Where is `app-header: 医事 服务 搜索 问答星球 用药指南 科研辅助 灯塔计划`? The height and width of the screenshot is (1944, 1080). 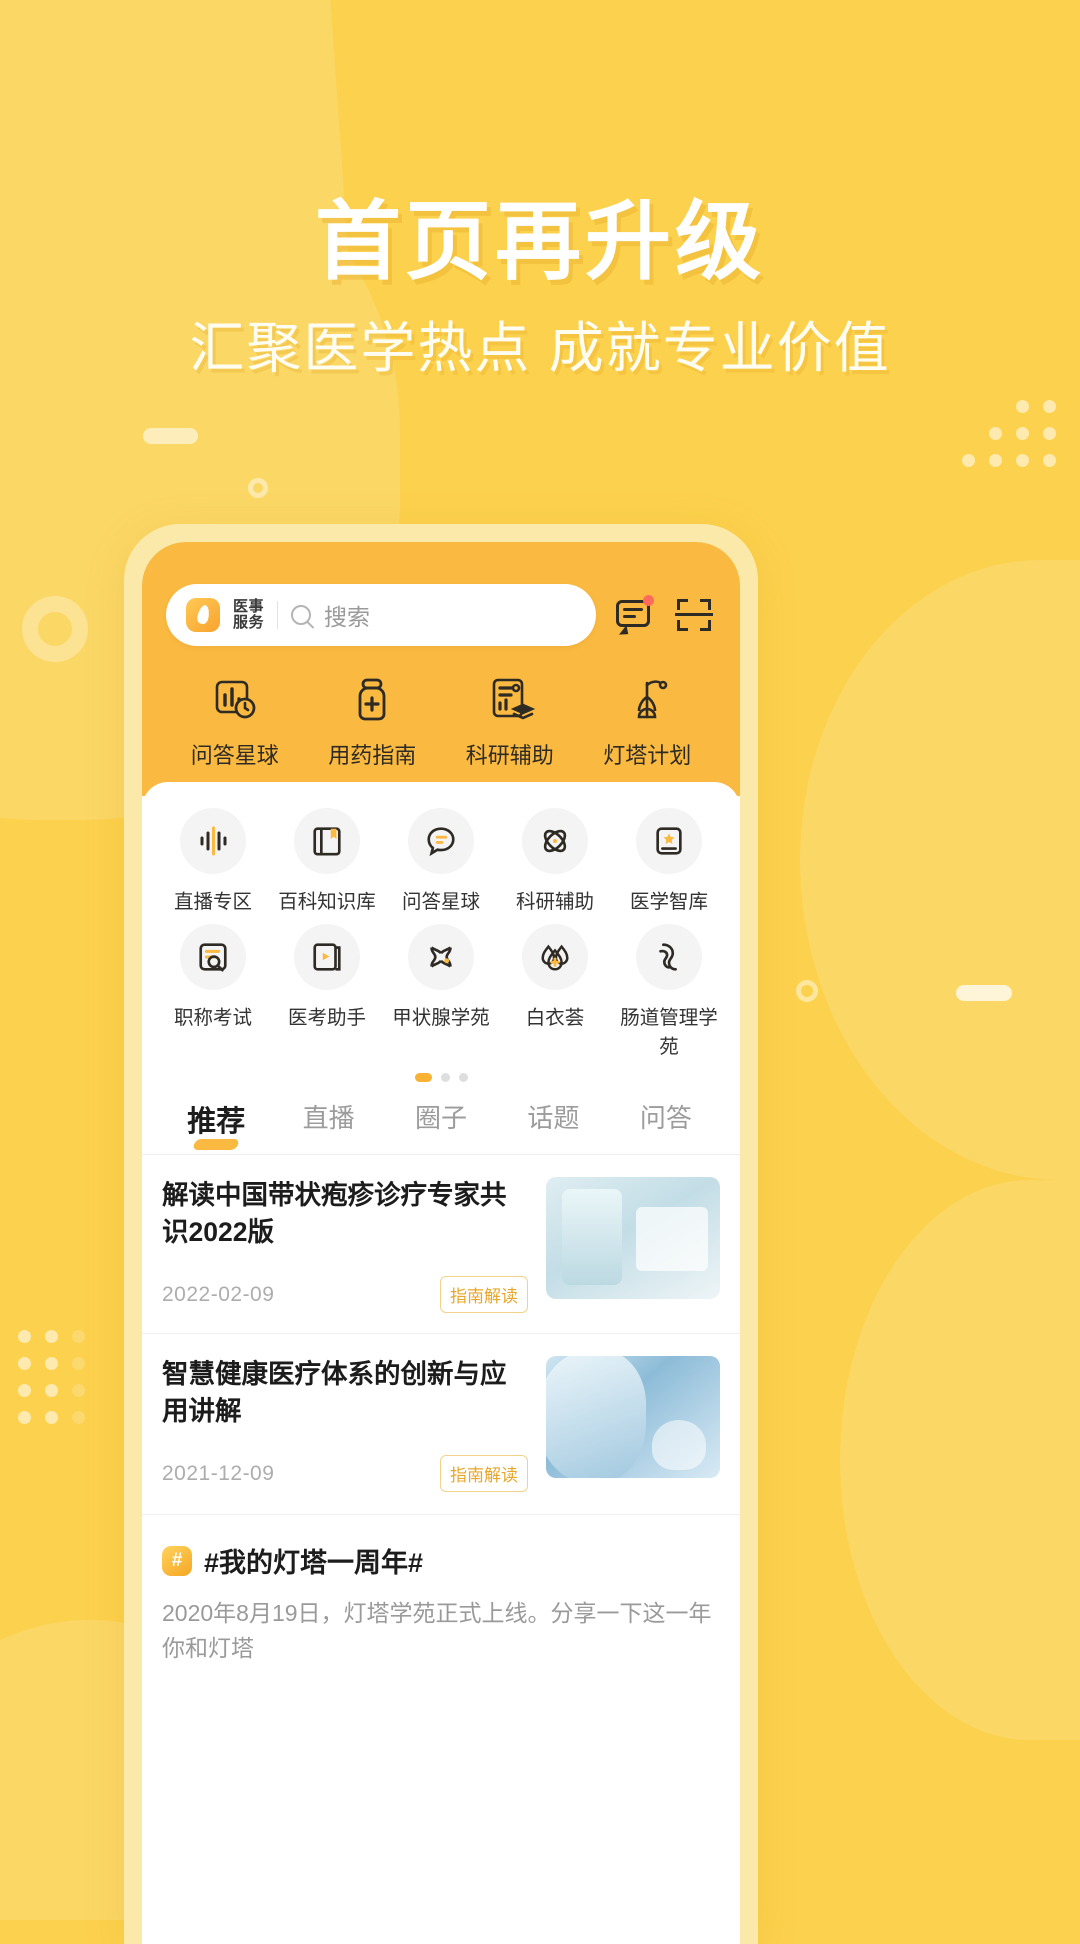
app-header: 医事 服务 搜索 问答星球 用药指南 科研辅助 灯塔计划 is located at coordinates (441, 669).